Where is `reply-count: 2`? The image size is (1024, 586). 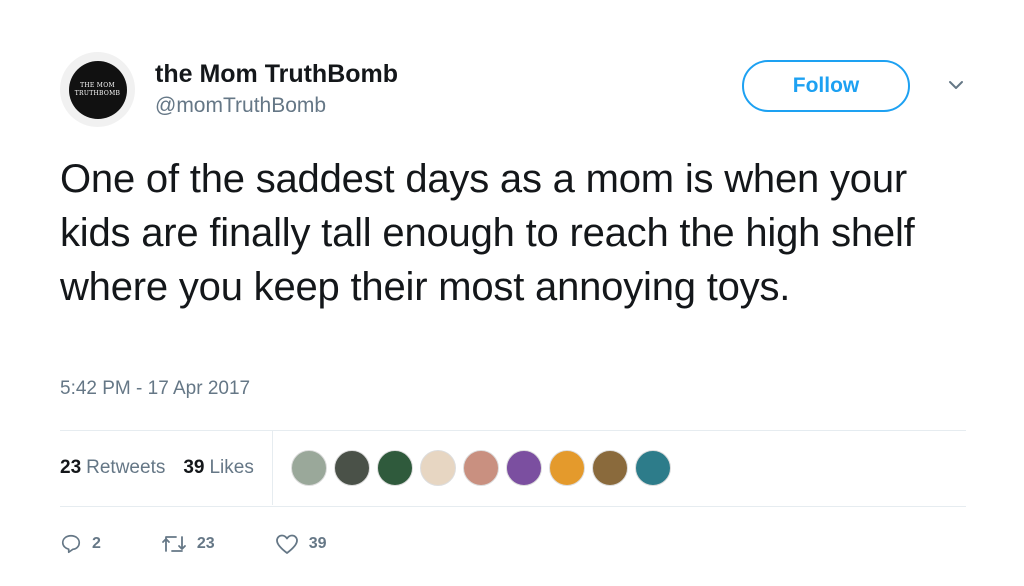
reply-count: 2 is located at coordinates (96, 543).